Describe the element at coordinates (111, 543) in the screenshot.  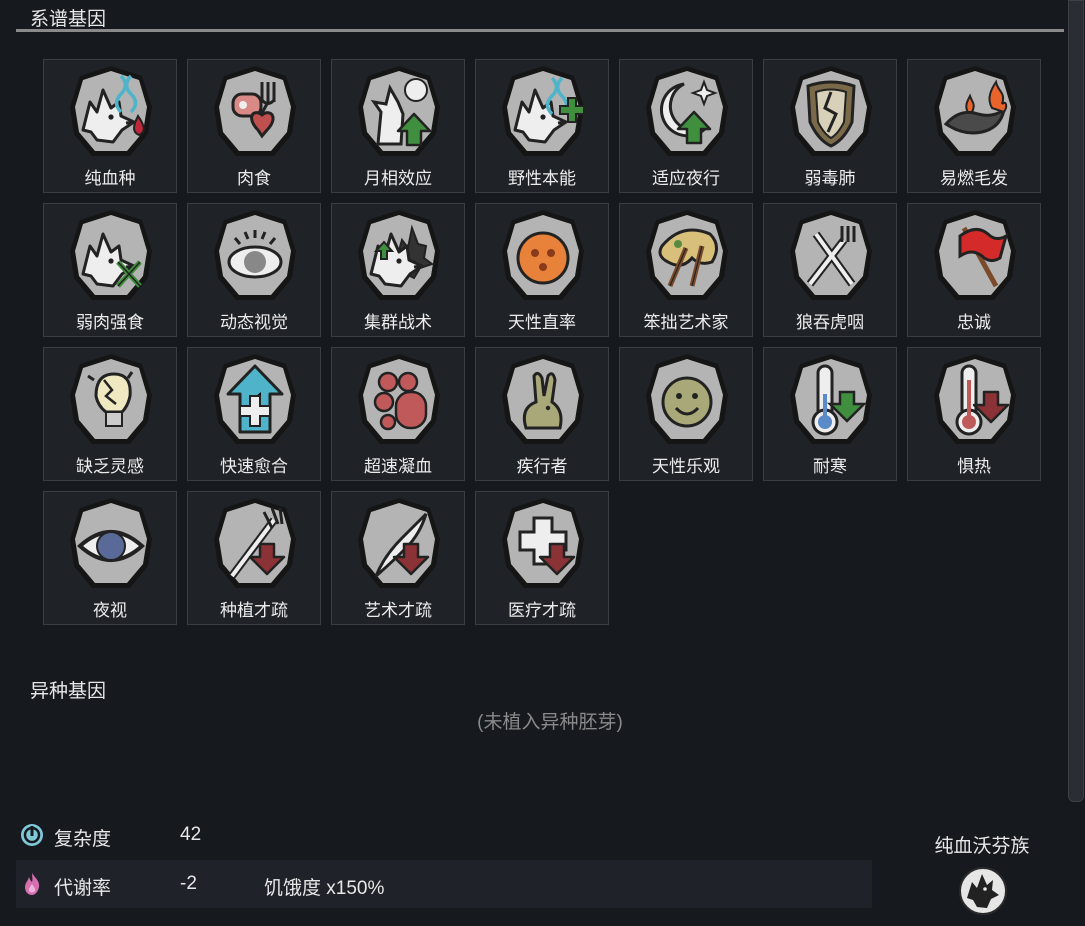
I see `night-eye-icon` at that location.